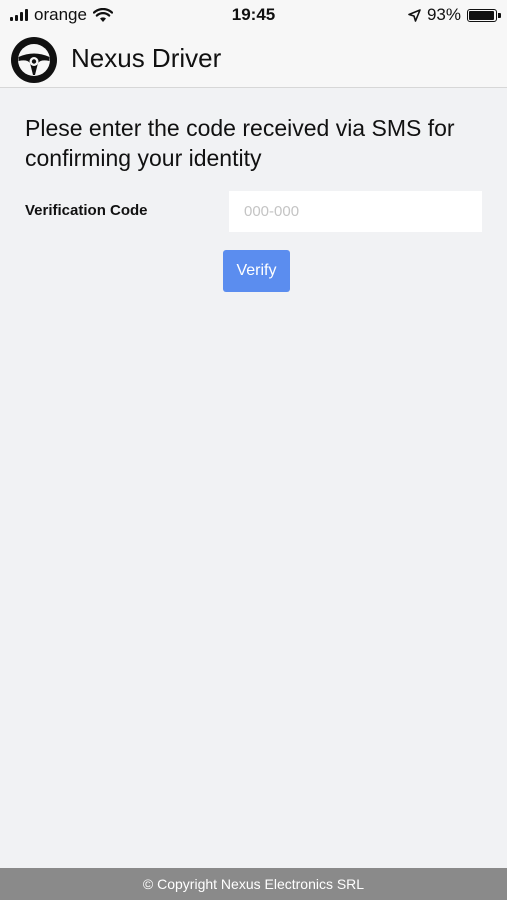  I want to click on status-bar: orange 19:45 93%, so click(253, 15).